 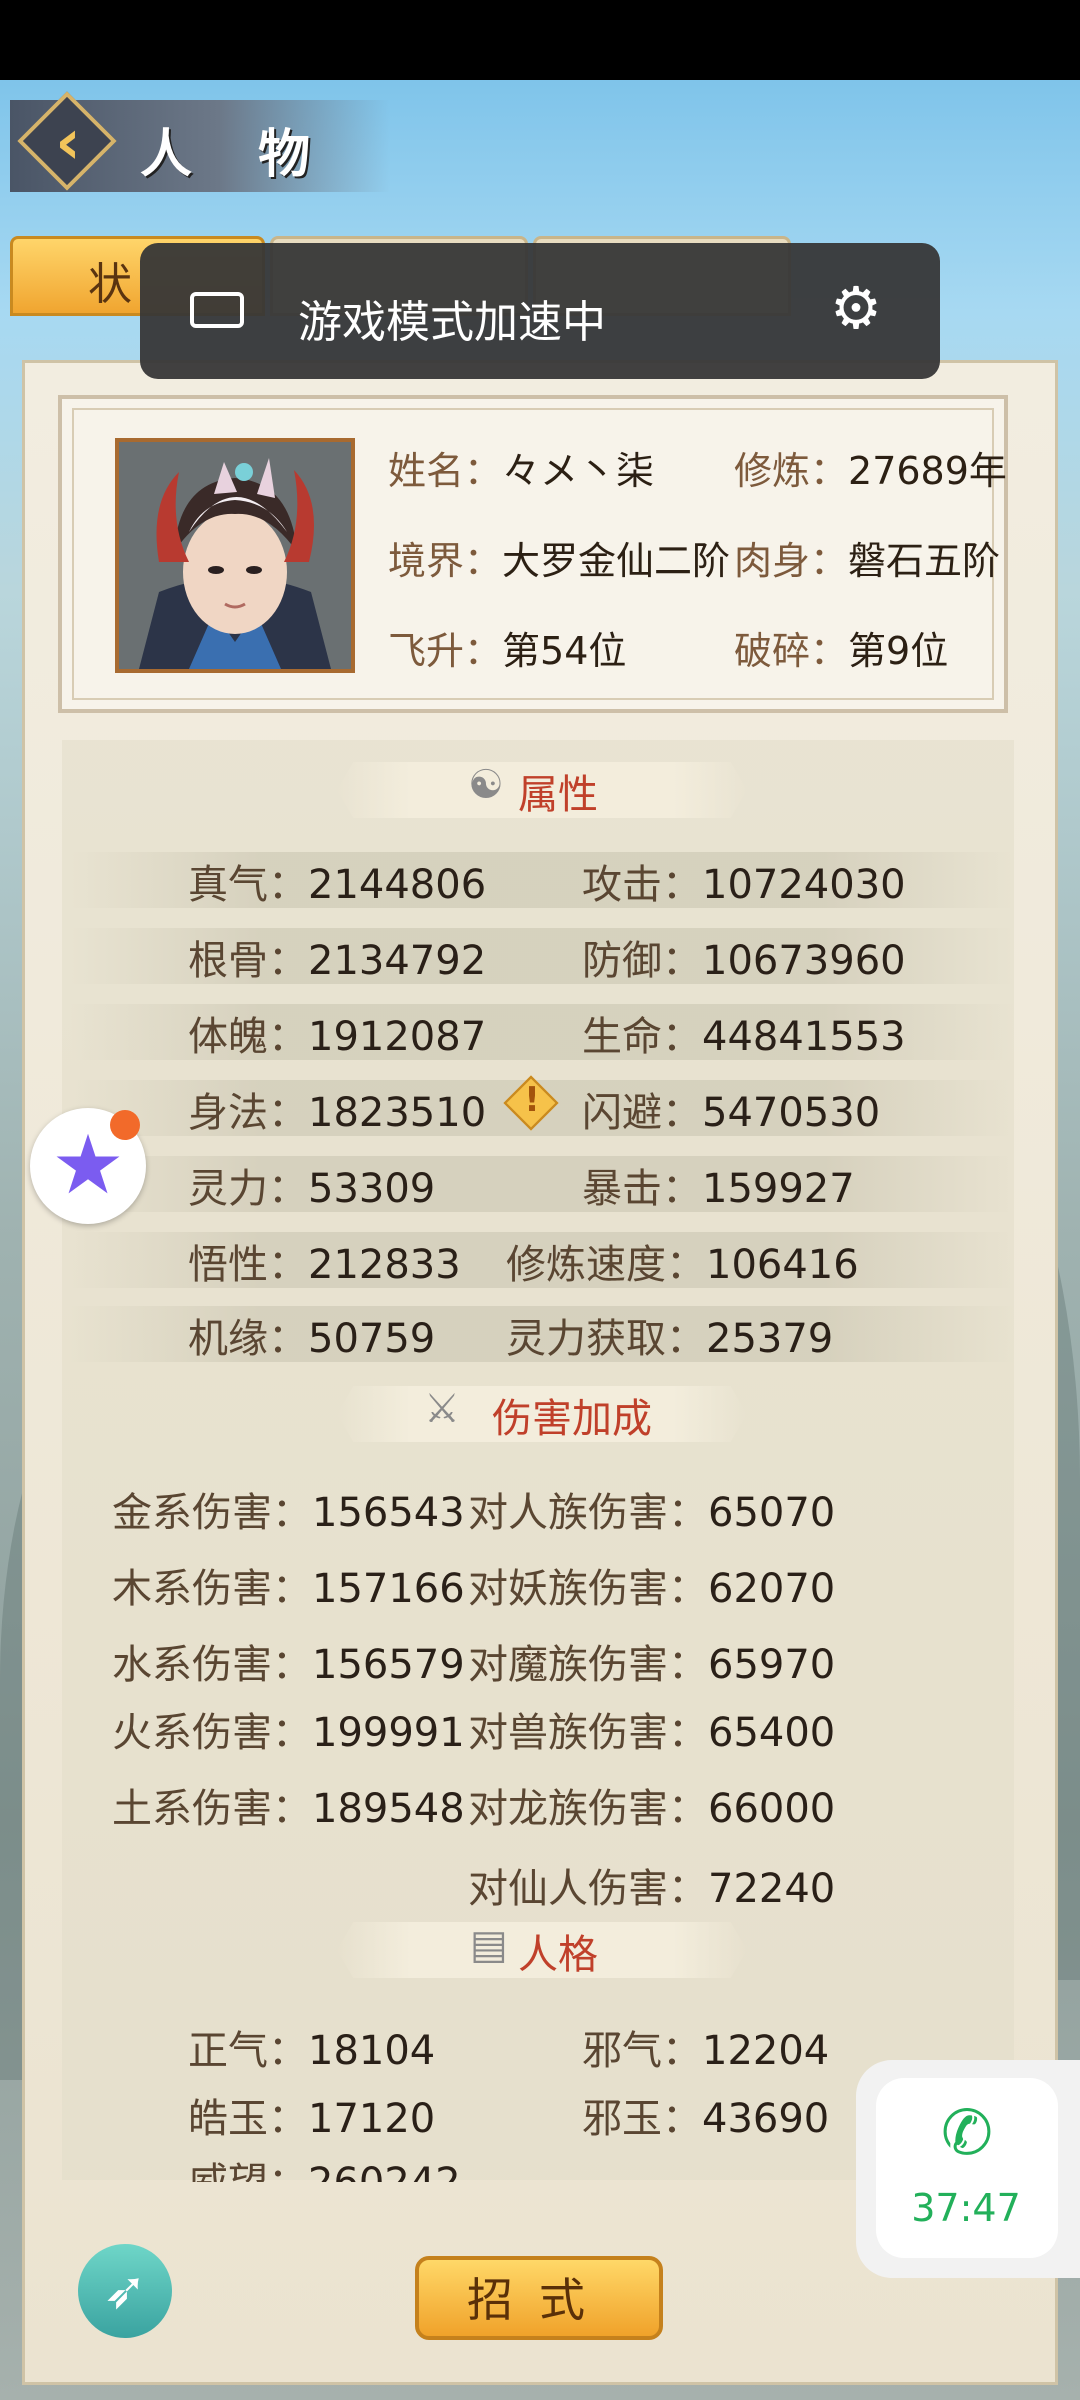 I want to click on stat-zhengqi: 正气：18104, so click(x=312, y=2051).